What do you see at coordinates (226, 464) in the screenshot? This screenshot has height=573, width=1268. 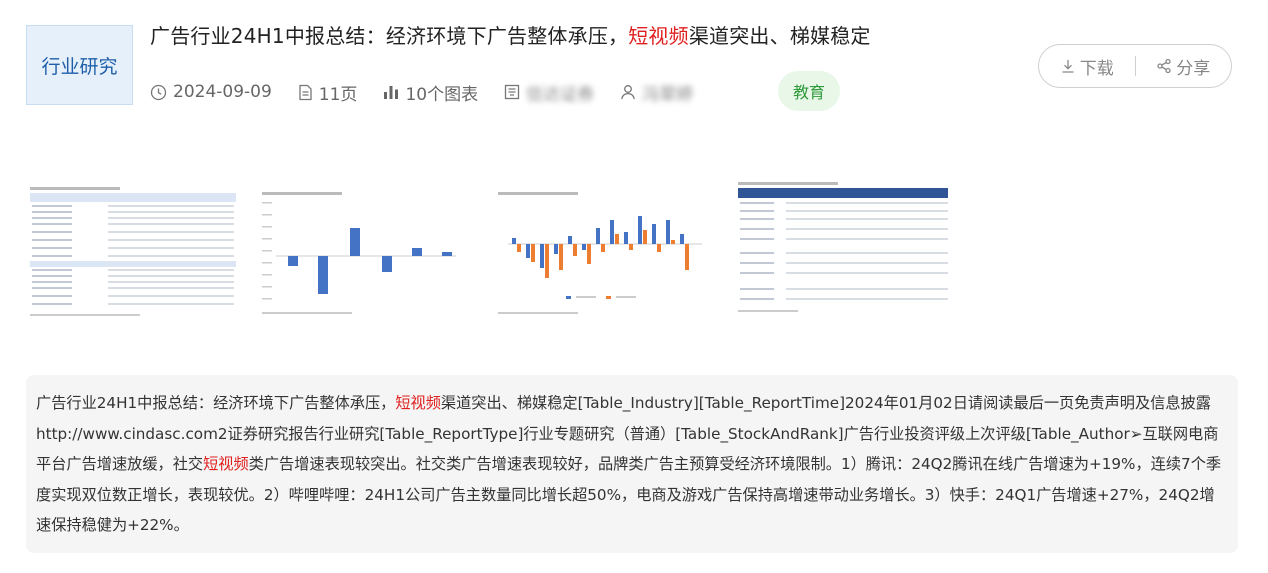 I see `summary-highlight-2: 短视频` at bounding box center [226, 464].